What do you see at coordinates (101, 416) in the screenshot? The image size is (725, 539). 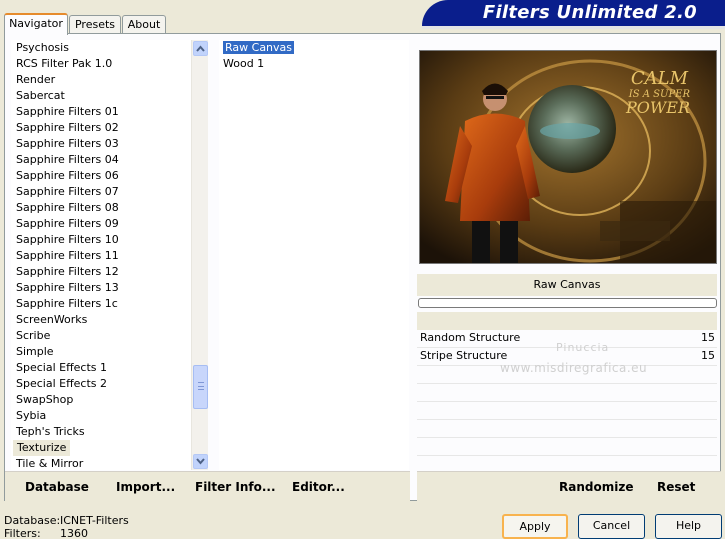 I see `category-item: Sybia` at bounding box center [101, 416].